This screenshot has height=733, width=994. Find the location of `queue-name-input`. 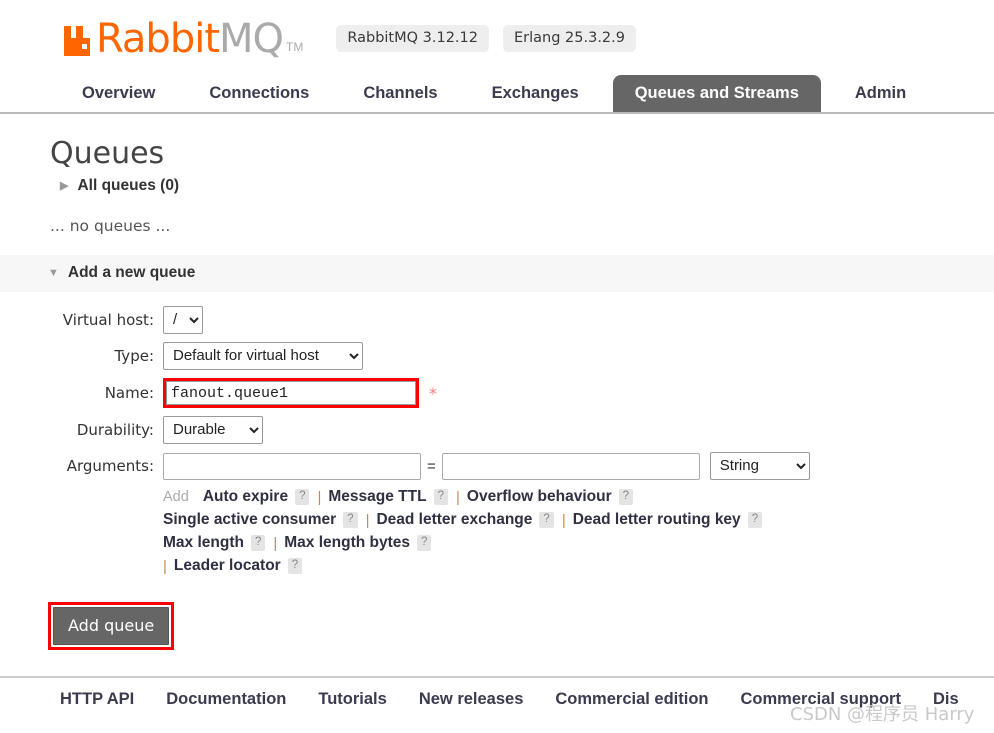

queue-name-input is located at coordinates (291, 393).